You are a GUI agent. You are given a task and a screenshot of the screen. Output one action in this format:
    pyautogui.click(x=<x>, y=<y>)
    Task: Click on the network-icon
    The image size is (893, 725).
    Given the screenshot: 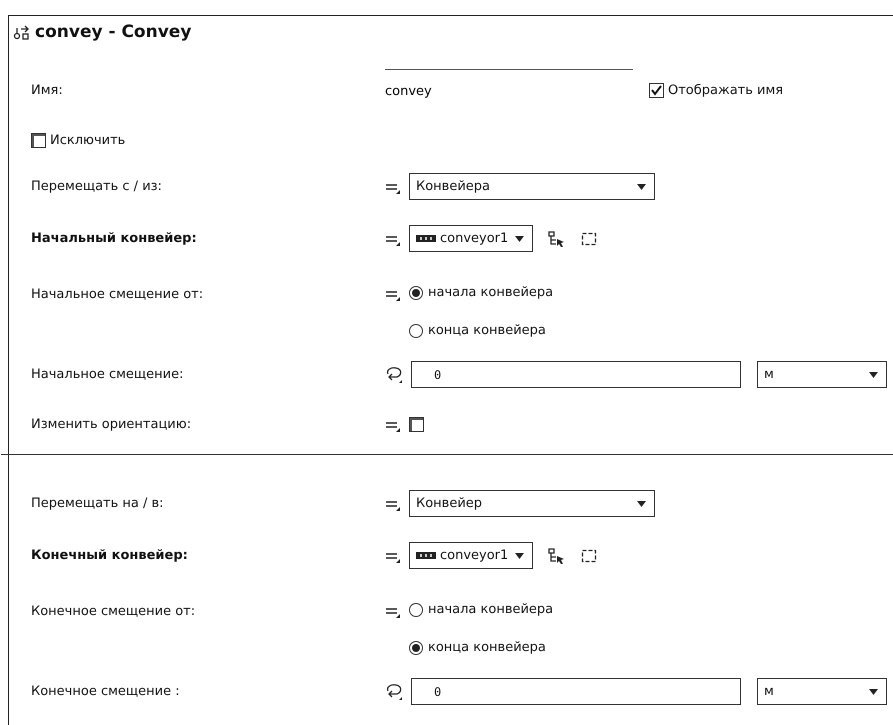 What is the action you would take?
    pyautogui.click(x=22, y=33)
    